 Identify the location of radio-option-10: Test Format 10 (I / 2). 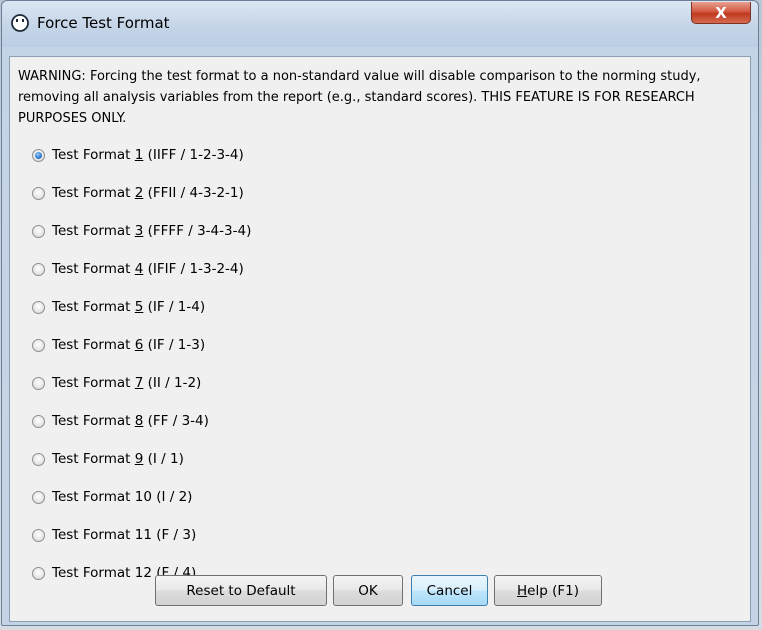
(112, 497).